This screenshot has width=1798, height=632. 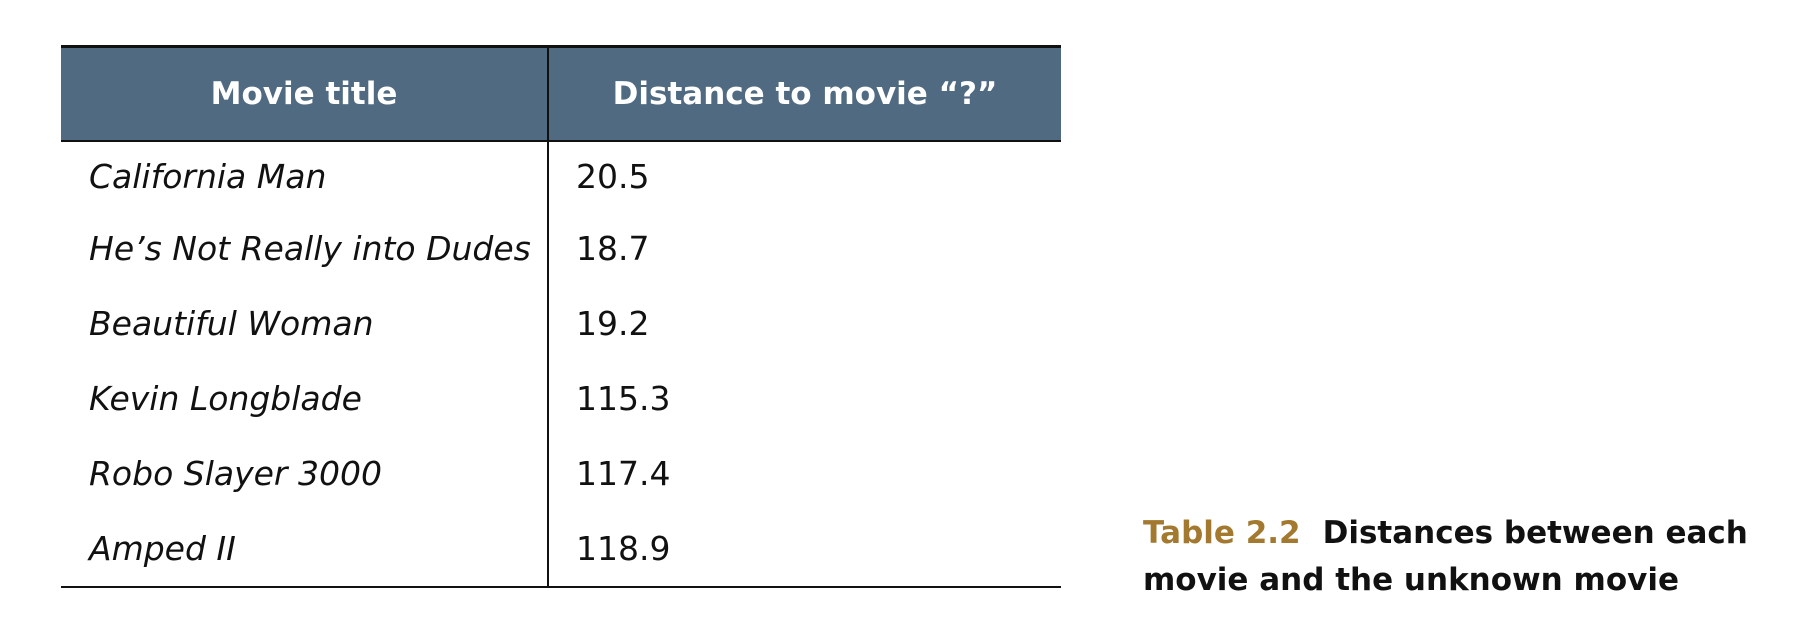 I want to click on table-header-row: Movie title Distance to movie “?”, so click(x=561, y=93).